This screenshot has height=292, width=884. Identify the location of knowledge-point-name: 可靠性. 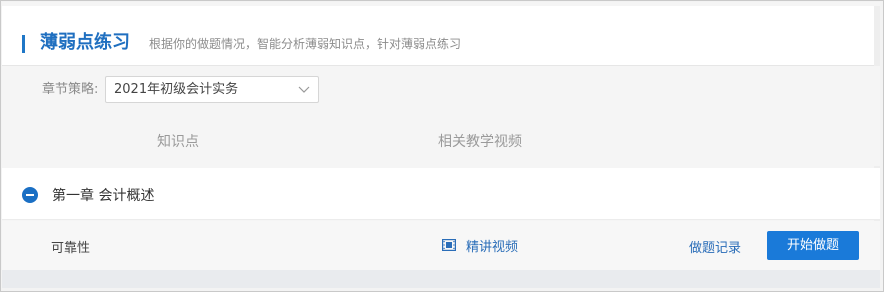
(71, 248).